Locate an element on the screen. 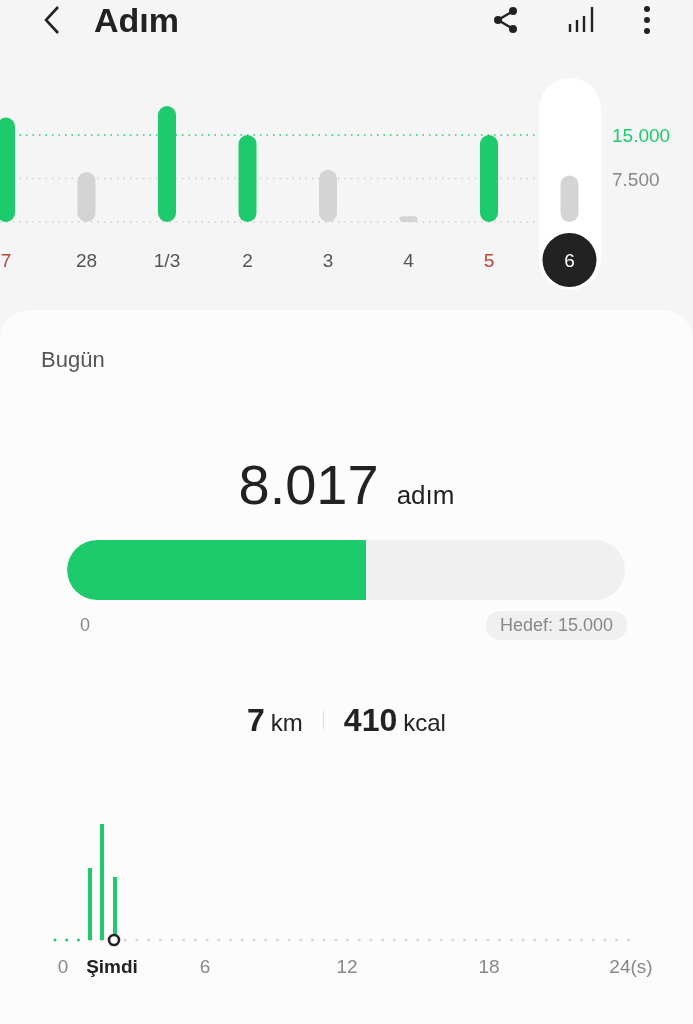  day-label: 1/3 is located at coordinates (167, 260).